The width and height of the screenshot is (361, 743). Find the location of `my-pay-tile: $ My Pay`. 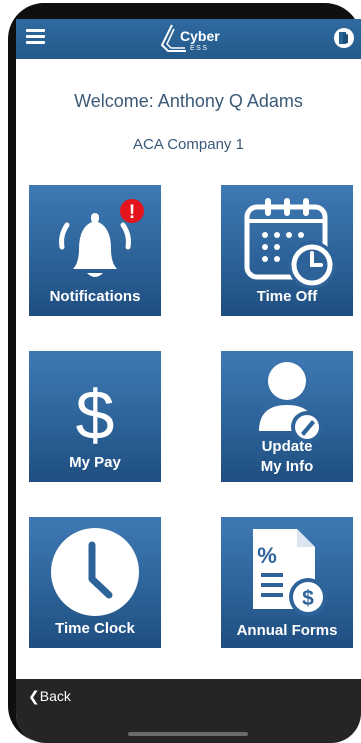

my-pay-tile: $ My Pay is located at coordinates (95, 416).